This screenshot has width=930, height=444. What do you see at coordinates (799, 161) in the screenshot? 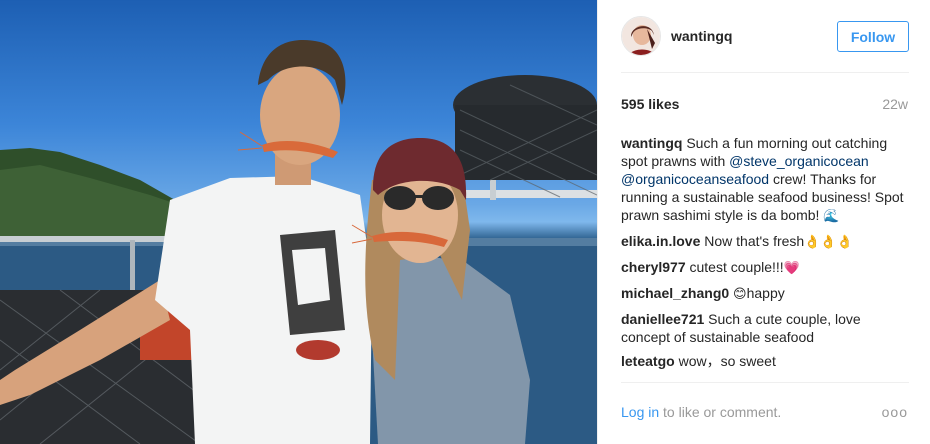
I see `caption-mention-1: @steve_organicocean` at bounding box center [799, 161].